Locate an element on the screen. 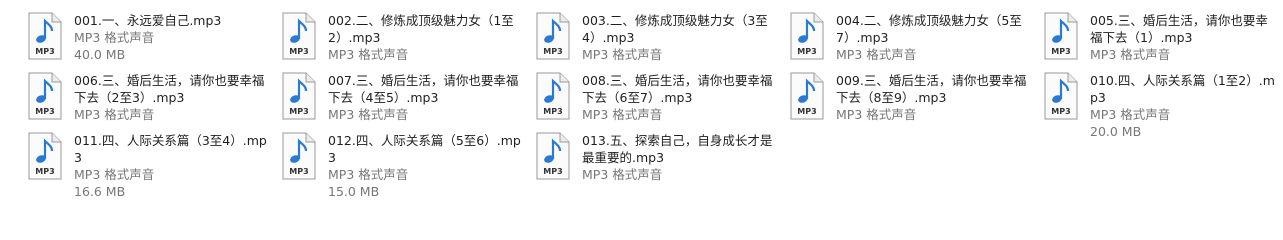  file-size: 16.6 MB is located at coordinates (100, 191).